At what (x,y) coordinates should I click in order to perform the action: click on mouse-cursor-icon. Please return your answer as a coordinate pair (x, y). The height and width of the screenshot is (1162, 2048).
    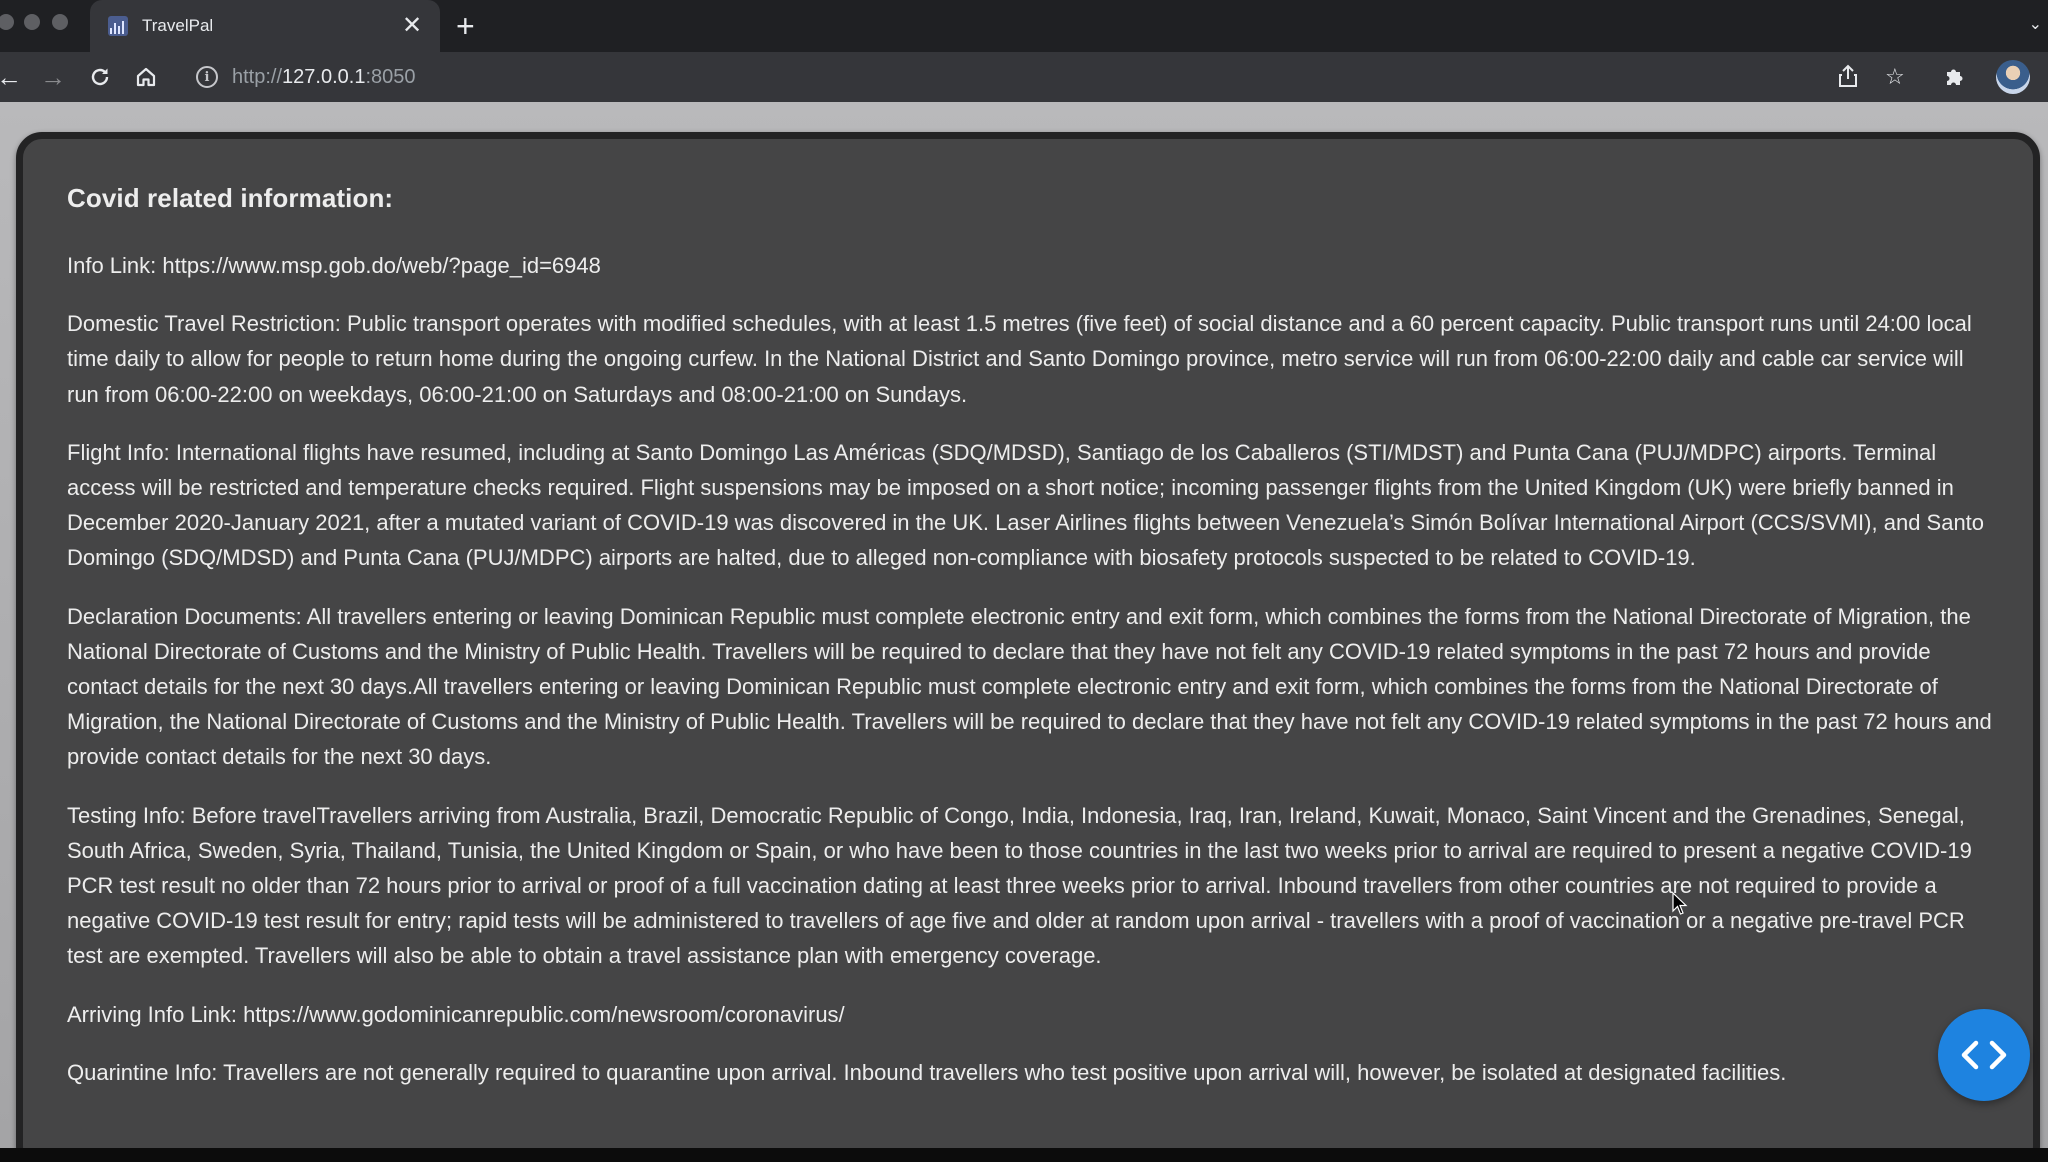
    Looking at the image, I should click on (1680, 903).